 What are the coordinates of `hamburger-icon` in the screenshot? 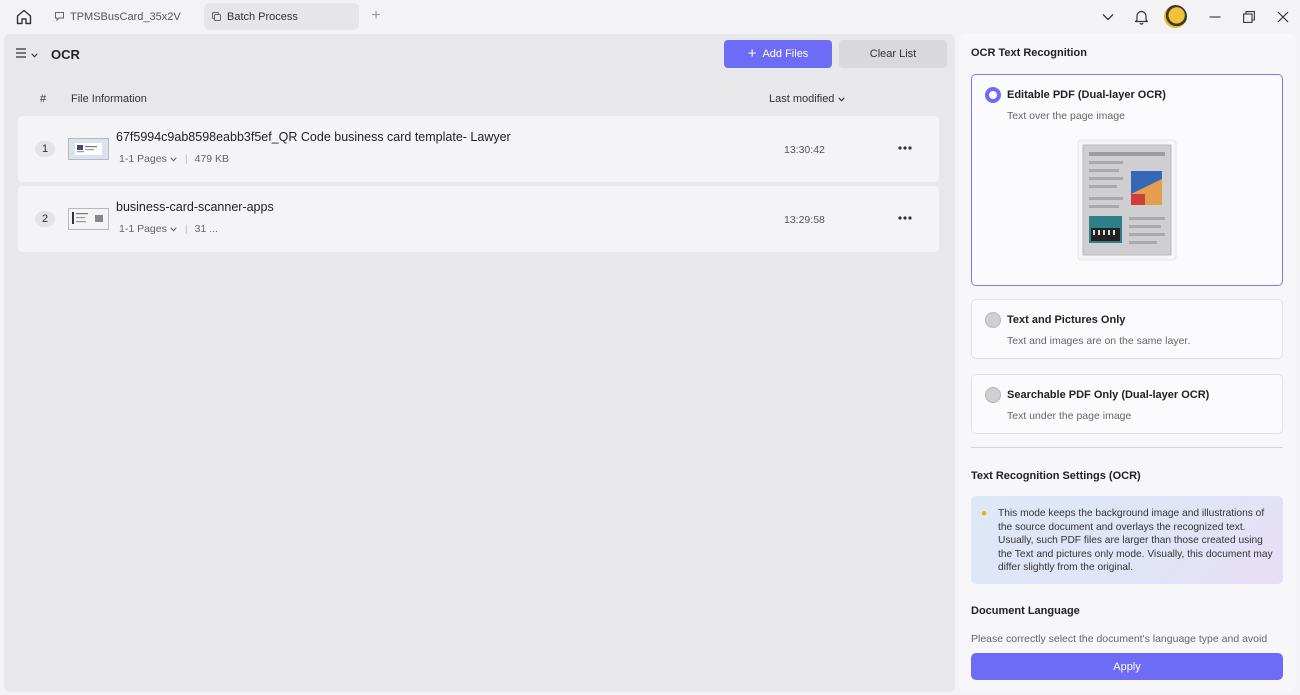 It's located at (21, 54).